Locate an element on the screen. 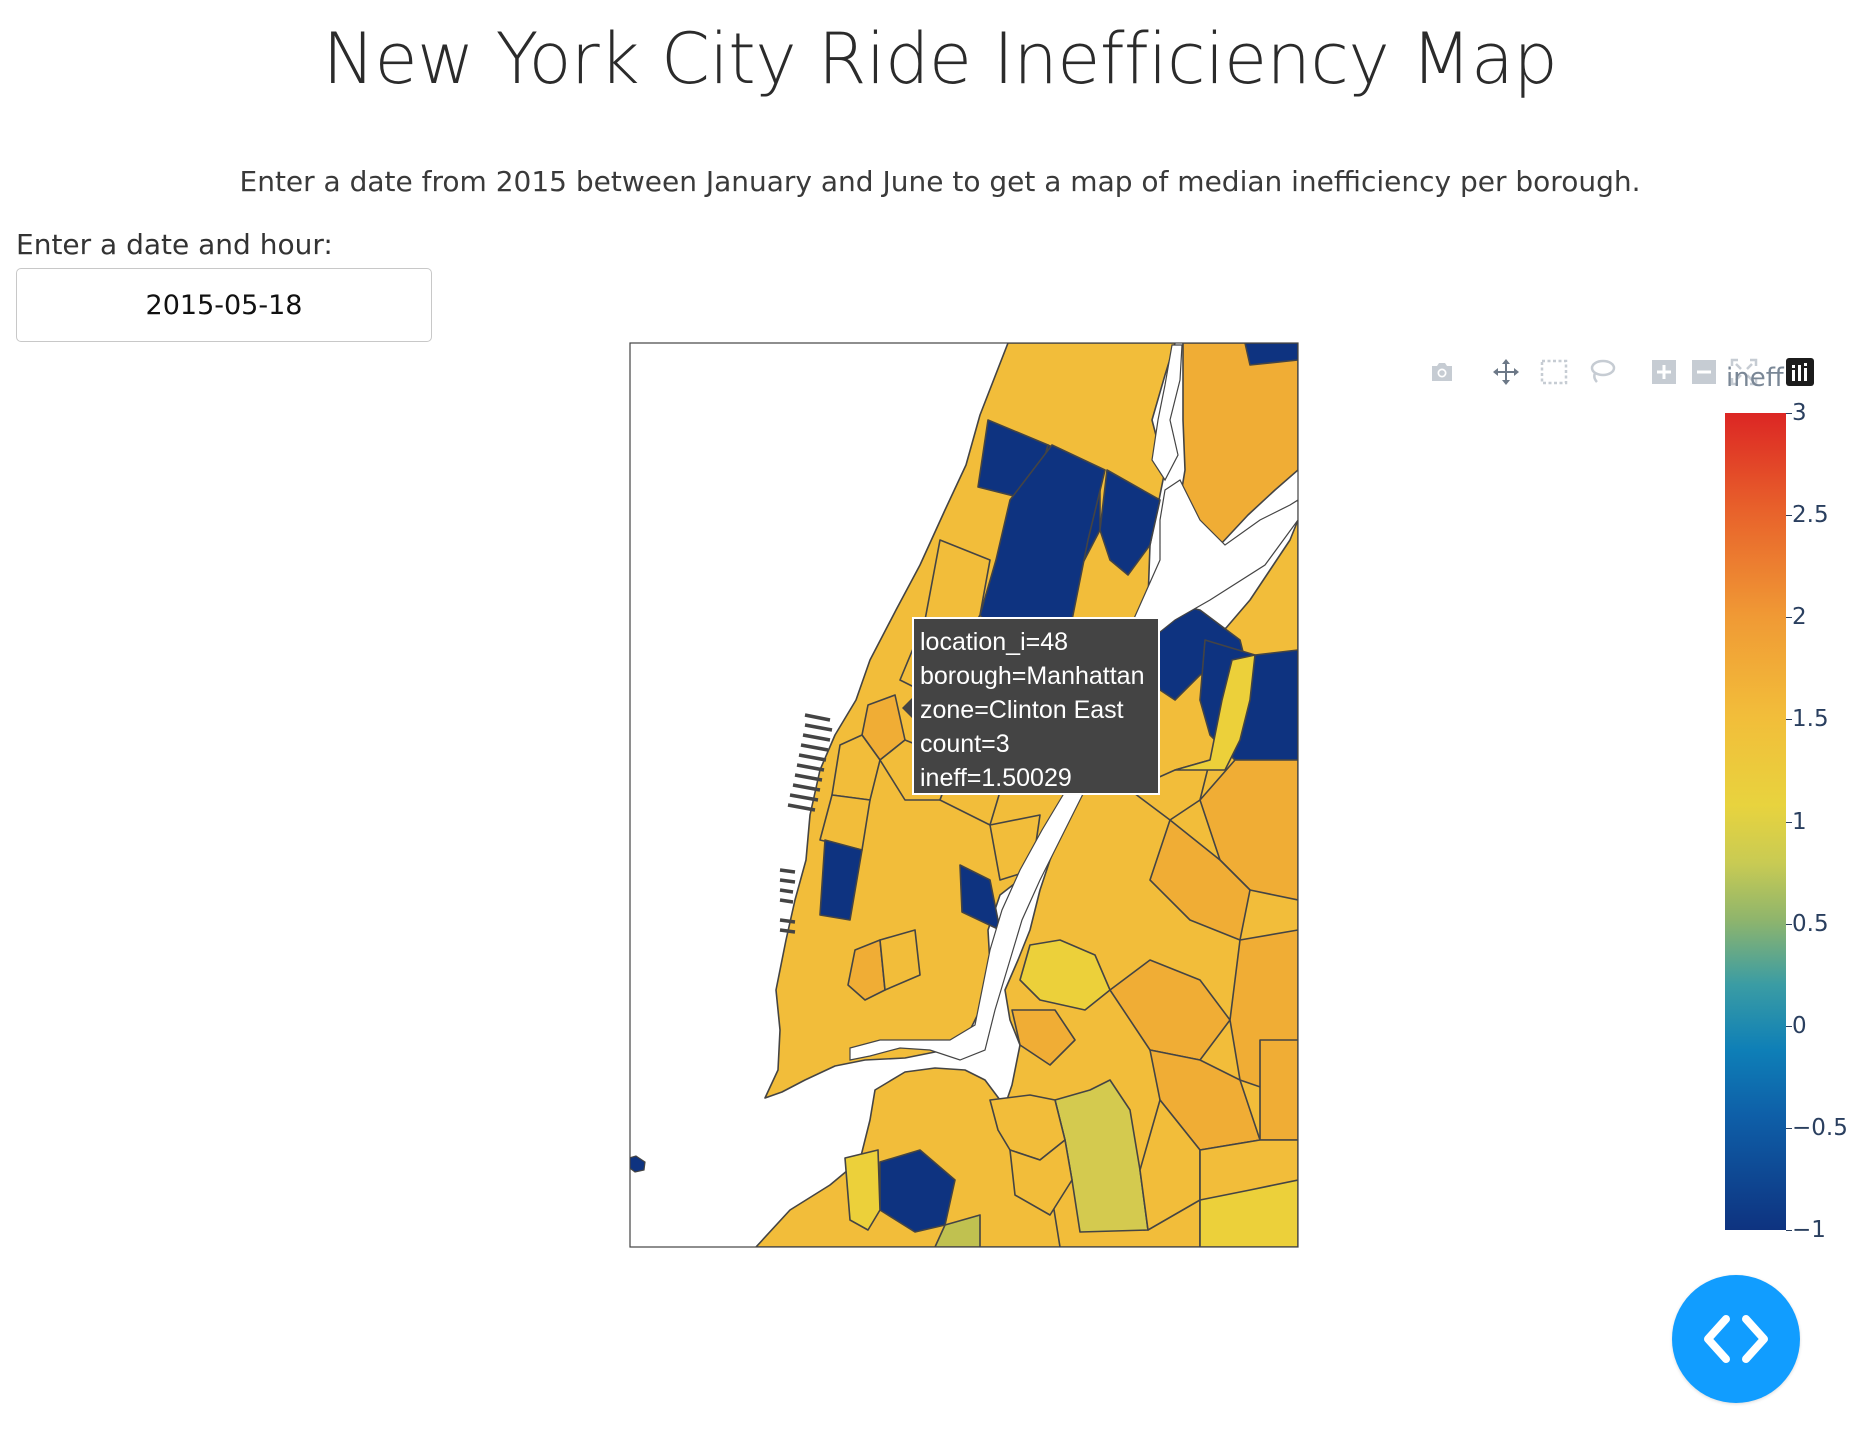  dev-tools-button is located at coordinates (1736, 1339).